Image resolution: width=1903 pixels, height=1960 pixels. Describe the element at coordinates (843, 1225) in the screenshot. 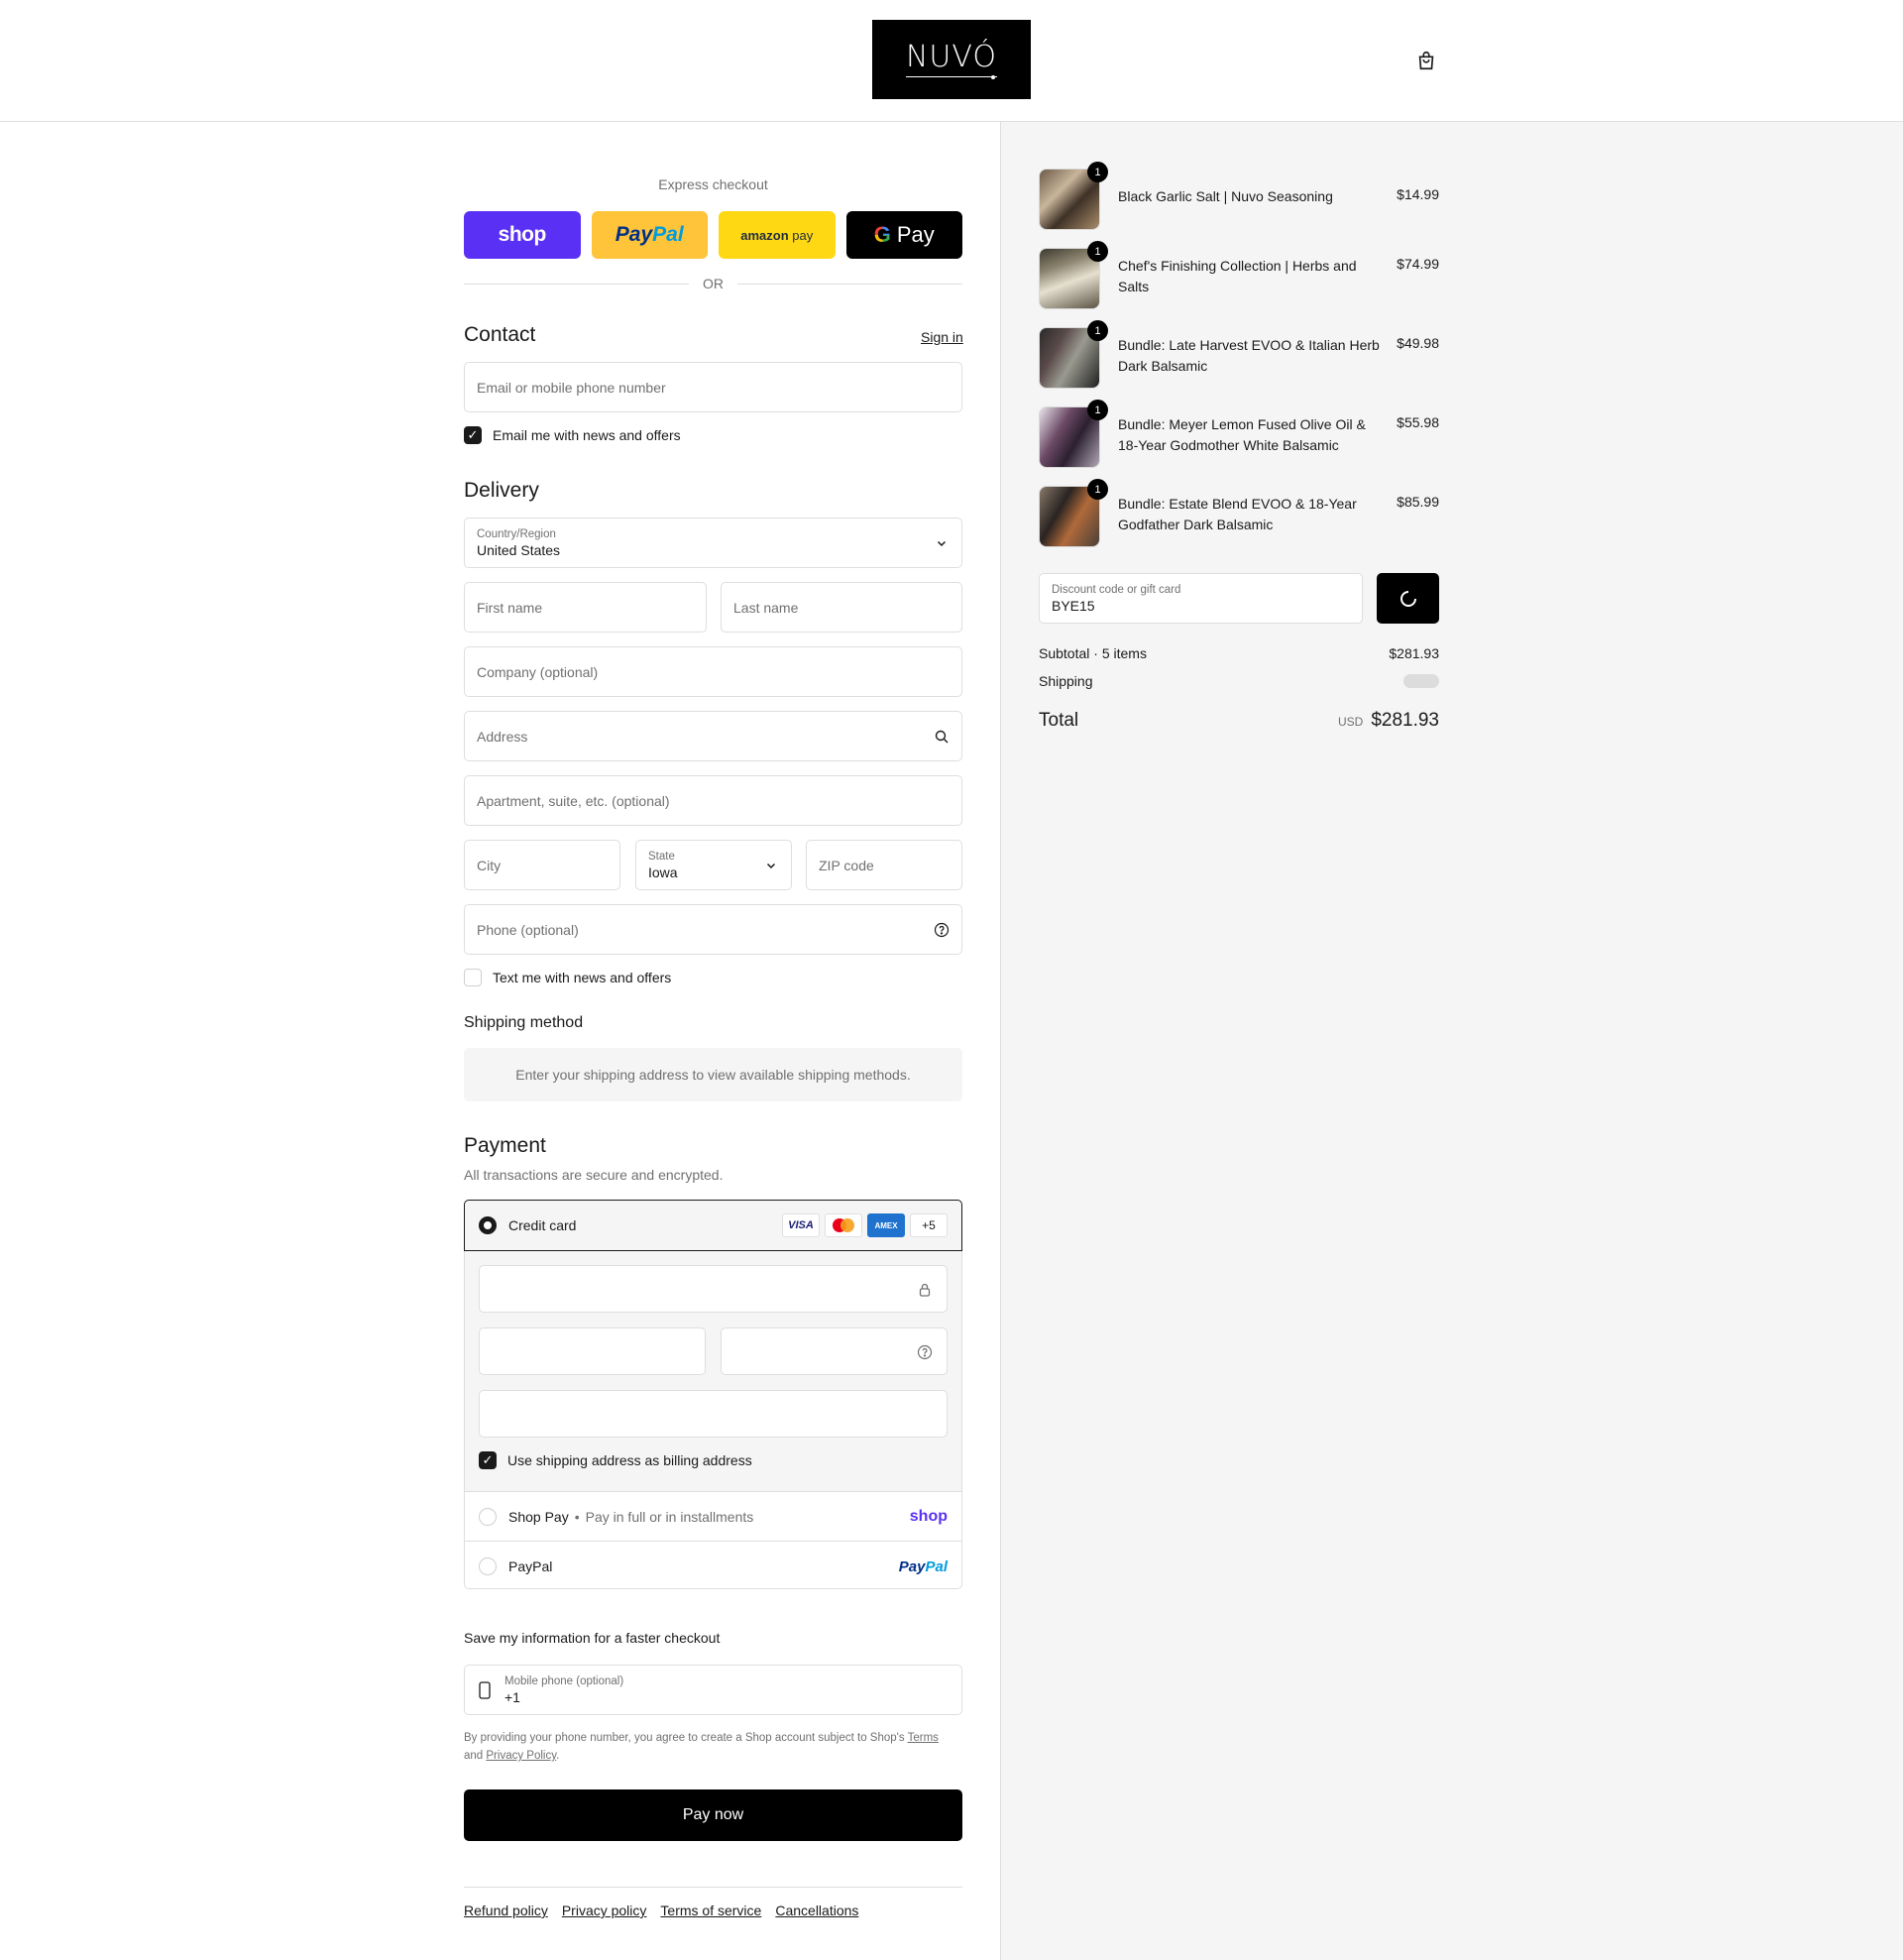

I see `mastercard-icon` at that location.